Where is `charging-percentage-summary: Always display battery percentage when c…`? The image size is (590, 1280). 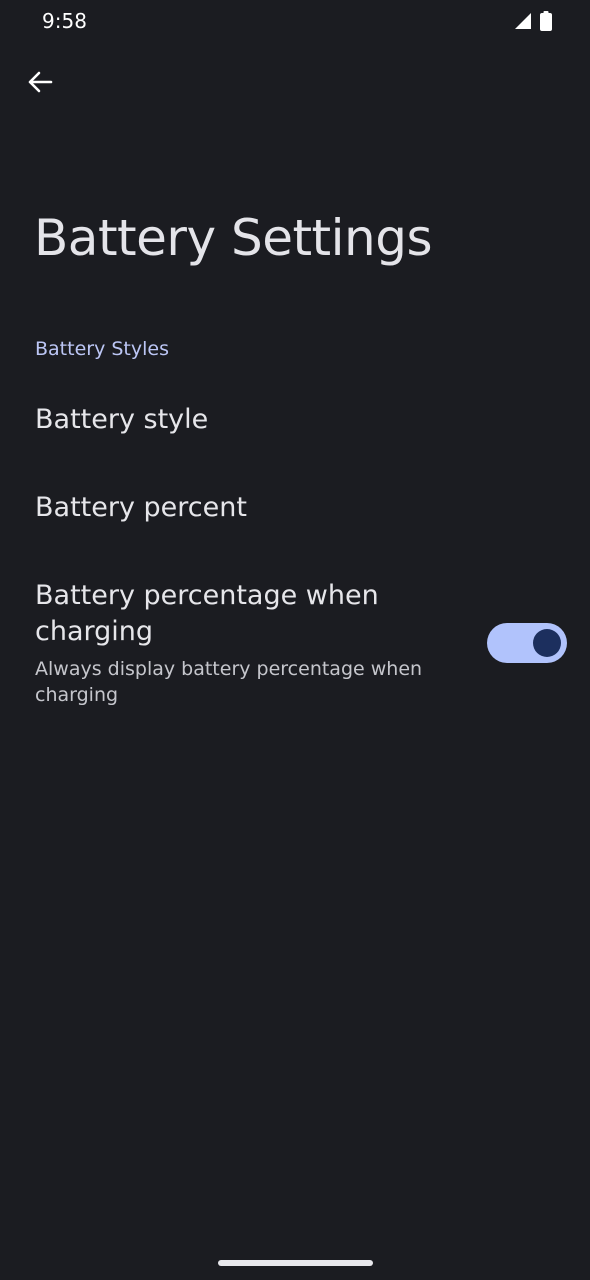 charging-percentage-summary: Always display battery percentage when c… is located at coordinates (229, 682).